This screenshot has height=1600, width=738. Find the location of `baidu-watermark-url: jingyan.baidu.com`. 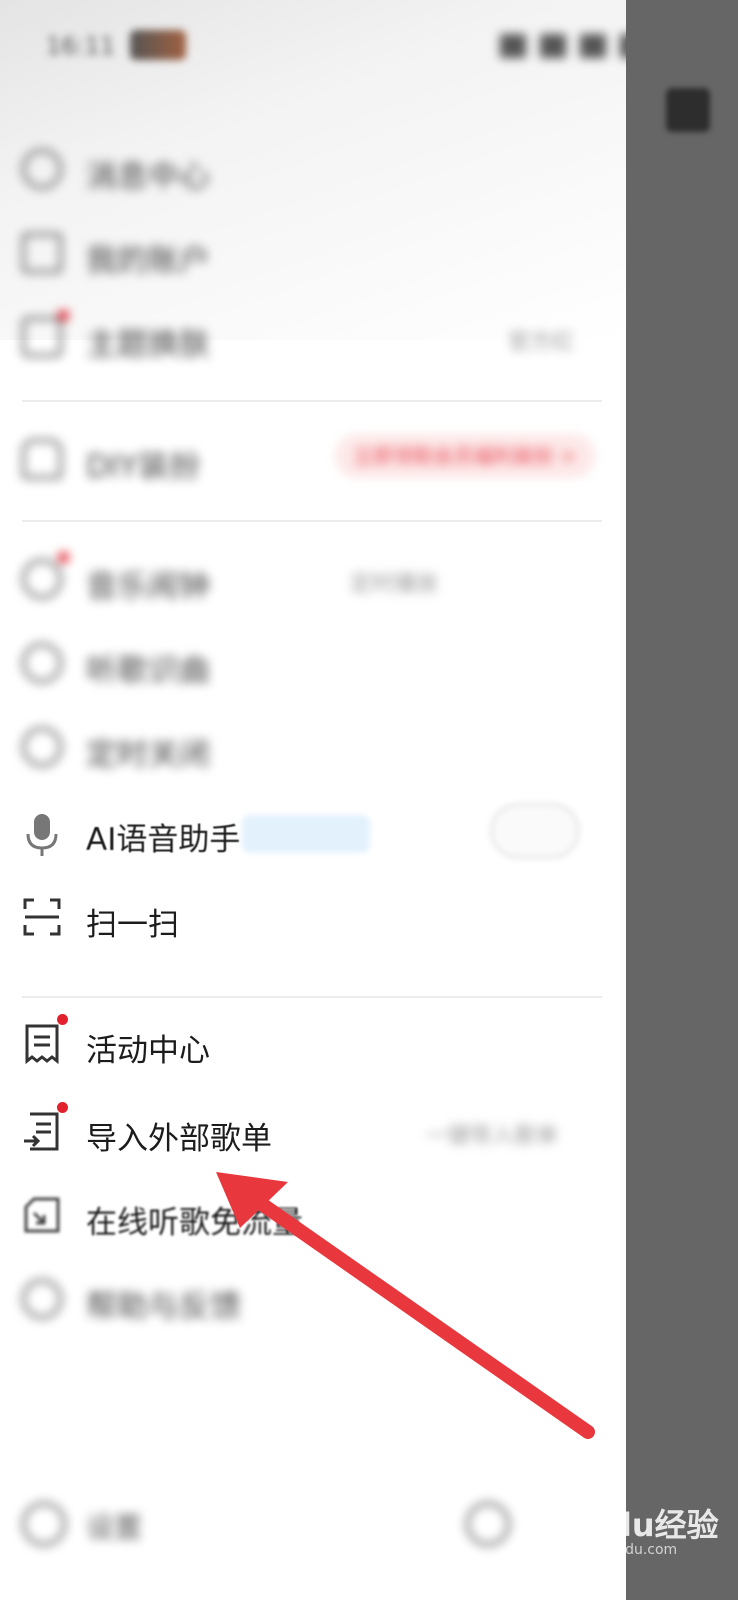

baidu-watermark-url: jingyan.baidu.com is located at coordinates (613, 1550).